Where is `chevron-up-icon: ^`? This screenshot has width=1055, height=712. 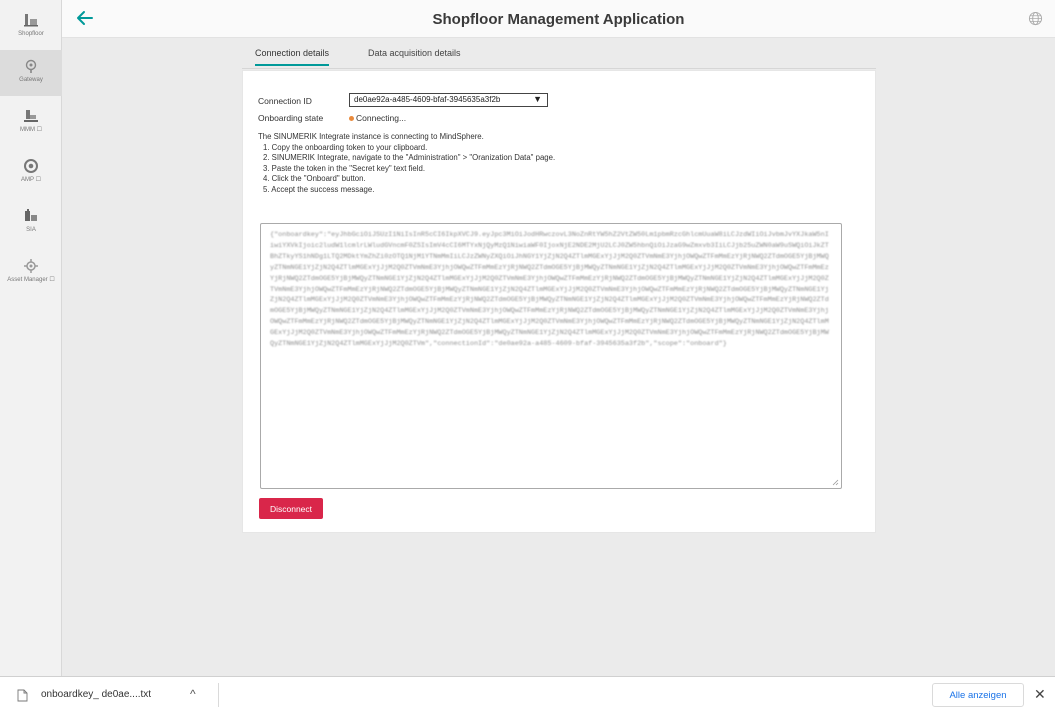 chevron-up-icon: ^ is located at coordinates (193, 694).